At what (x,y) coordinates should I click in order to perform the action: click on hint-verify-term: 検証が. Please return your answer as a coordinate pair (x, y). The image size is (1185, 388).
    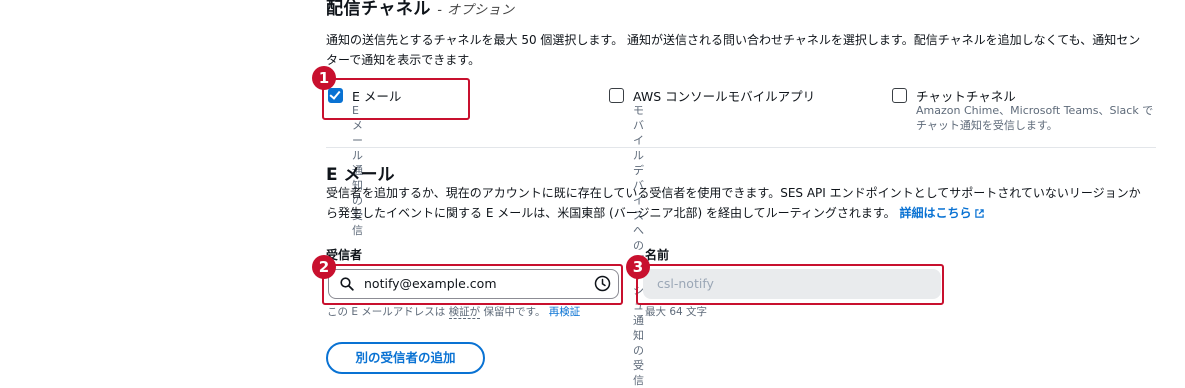
    Looking at the image, I should click on (464, 312).